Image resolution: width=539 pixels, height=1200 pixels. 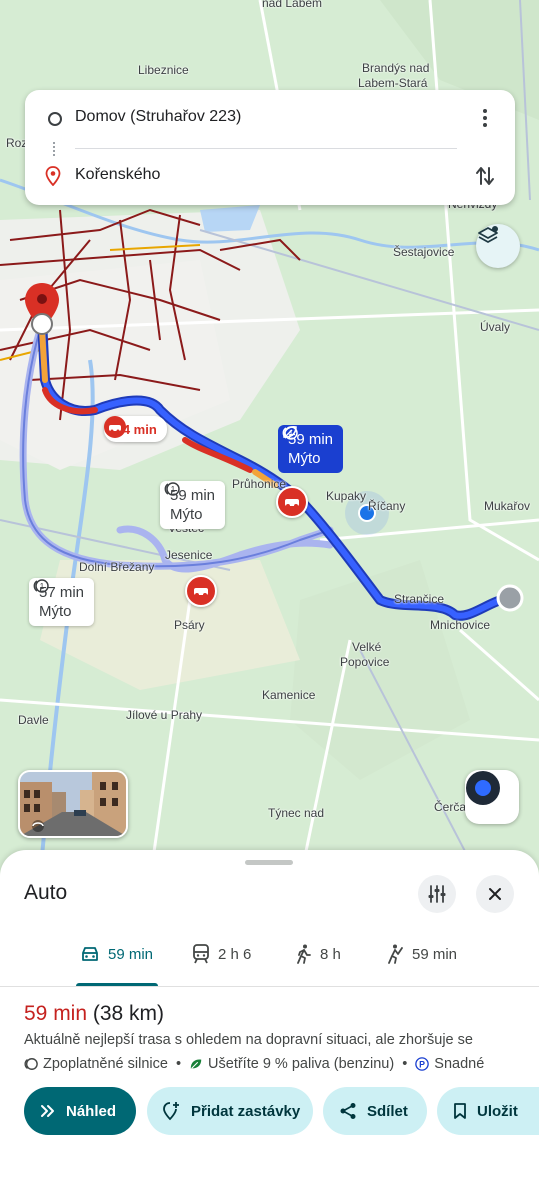 I want to click on street-view-thumbnail, so click(x=73, y=804).